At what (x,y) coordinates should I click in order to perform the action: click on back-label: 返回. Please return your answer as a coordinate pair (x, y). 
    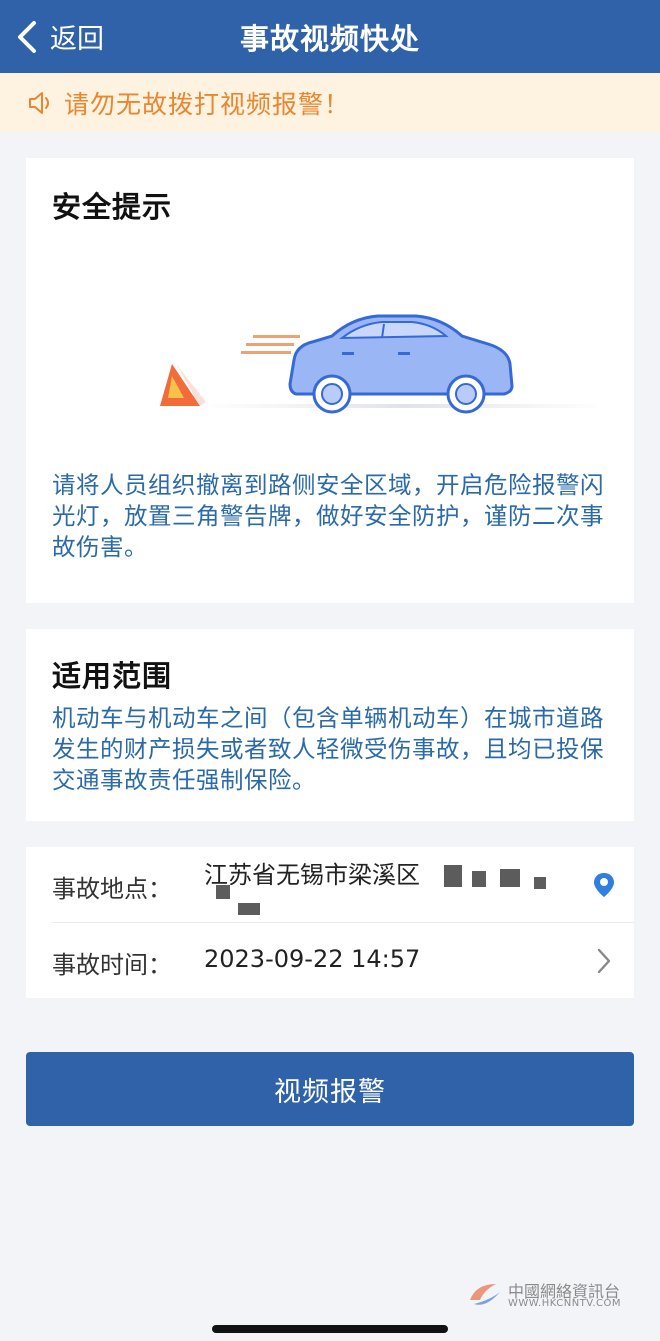
    Looking at the image, I should click on (77, 39).